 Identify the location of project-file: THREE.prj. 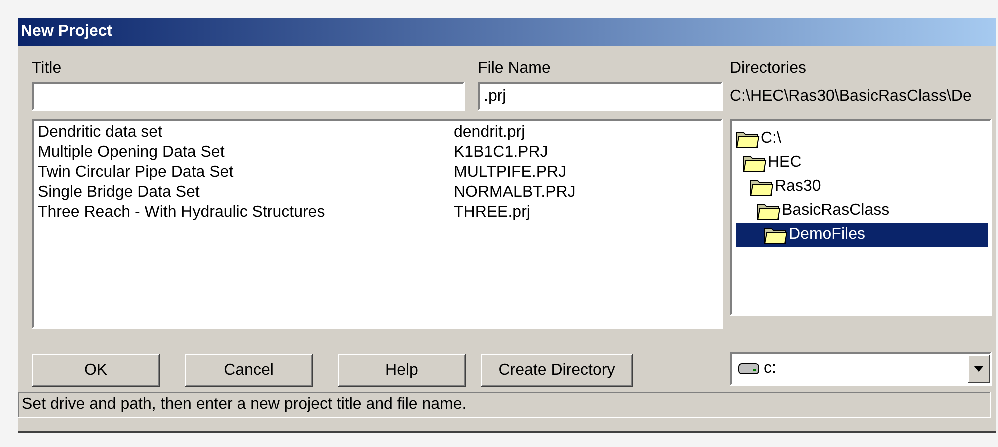
(585, 213).